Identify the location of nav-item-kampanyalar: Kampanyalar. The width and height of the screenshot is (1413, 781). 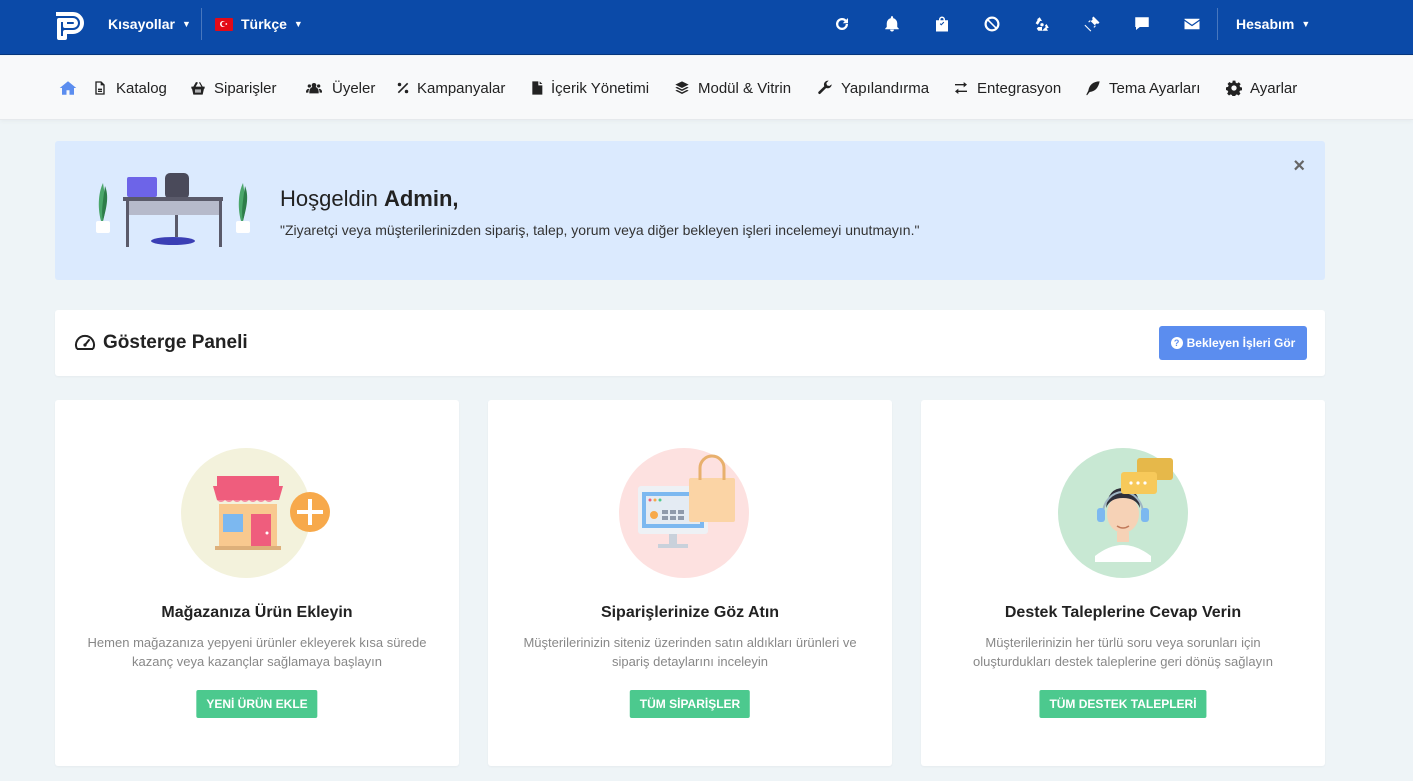
(450, 88).